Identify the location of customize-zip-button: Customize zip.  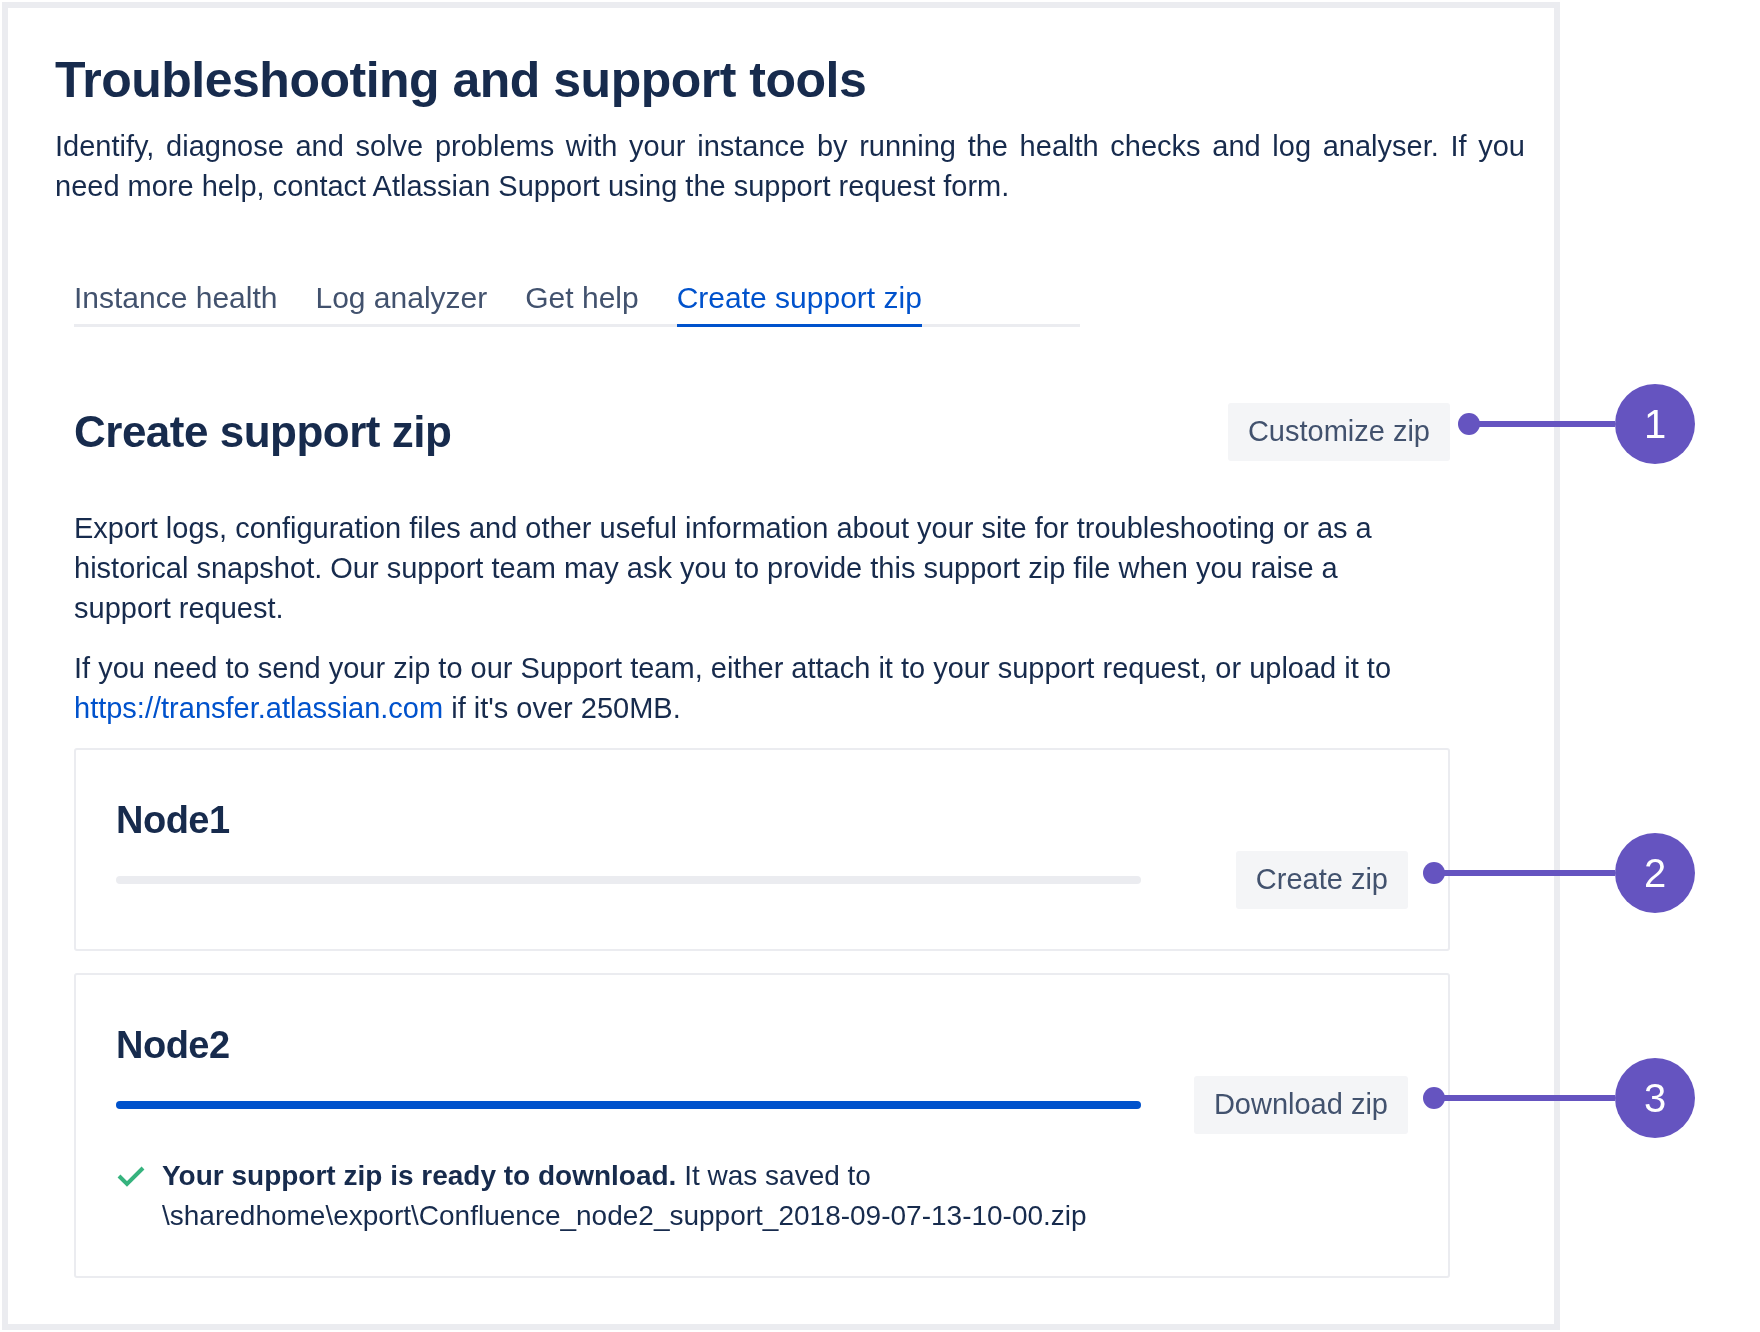
(1338, 432).